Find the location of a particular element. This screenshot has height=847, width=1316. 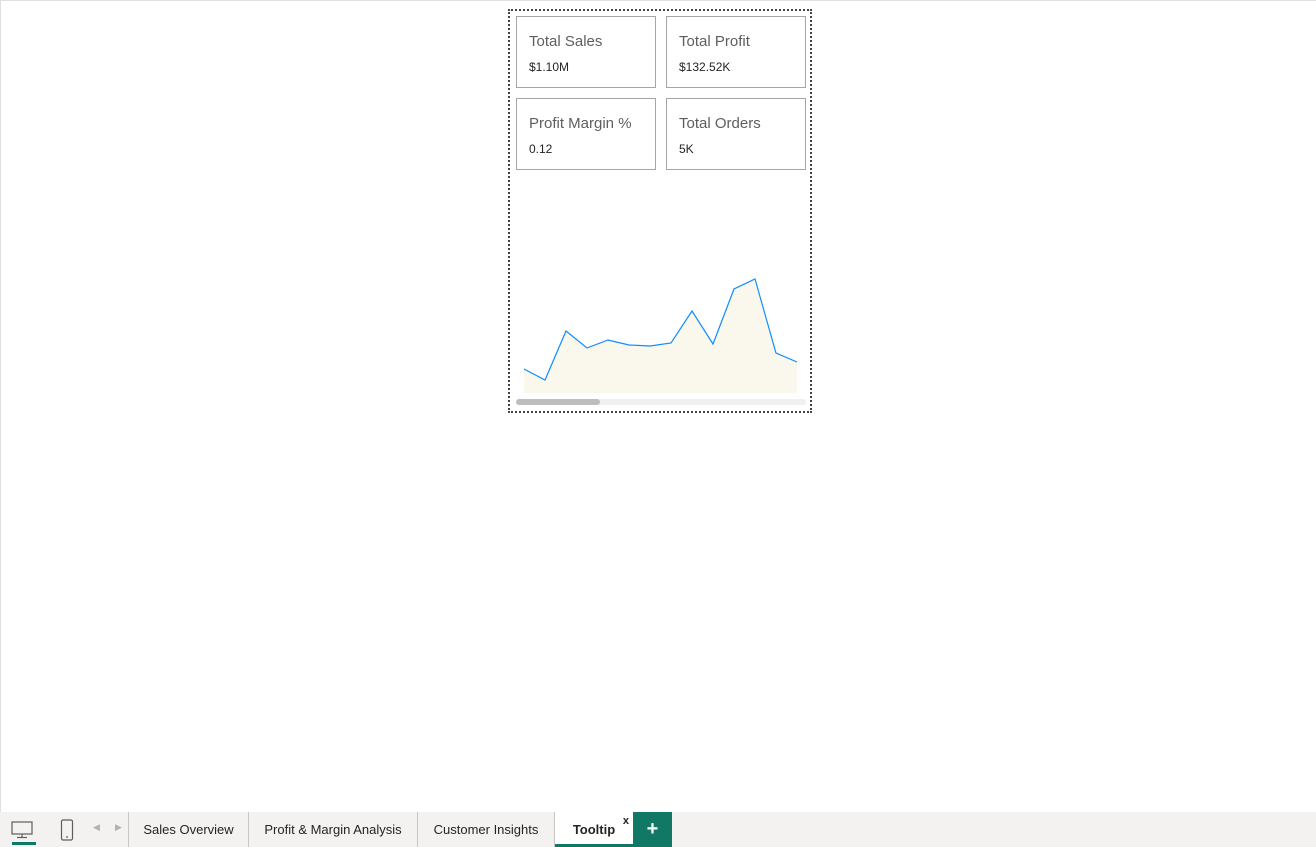

horizontal-scrollbar is located at coordinates (661, 402).